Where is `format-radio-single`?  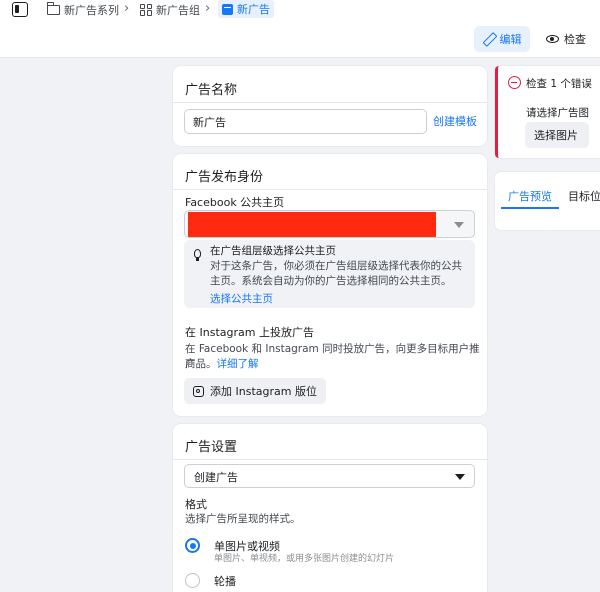
format-radio-single is located at coordinates (192, 545).